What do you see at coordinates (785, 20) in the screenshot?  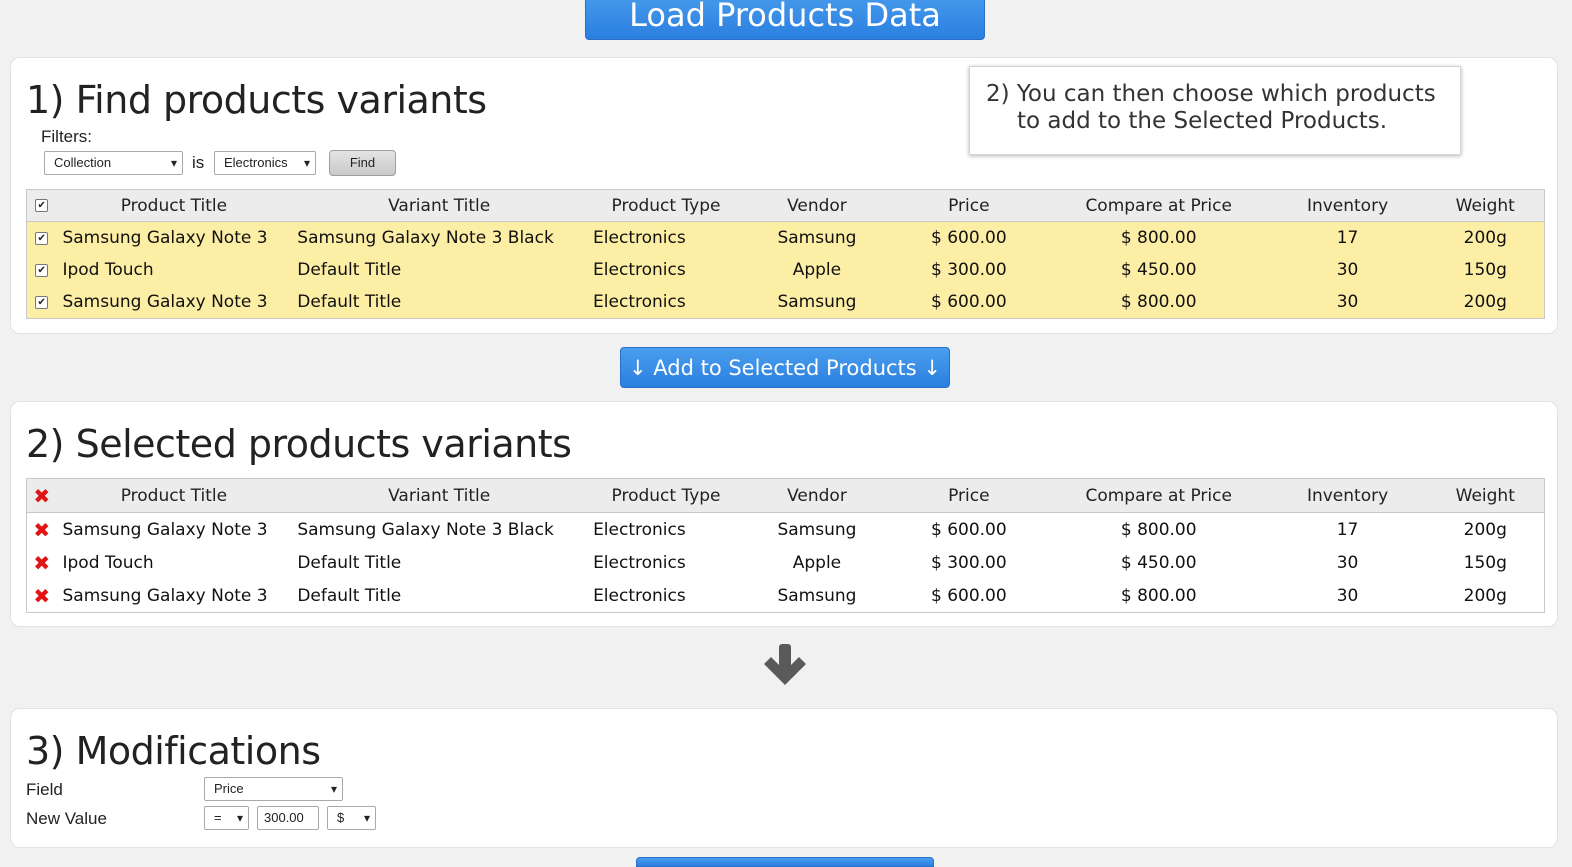 I see `load-products-button: Load Products Data` at bounding box center [785, 20].